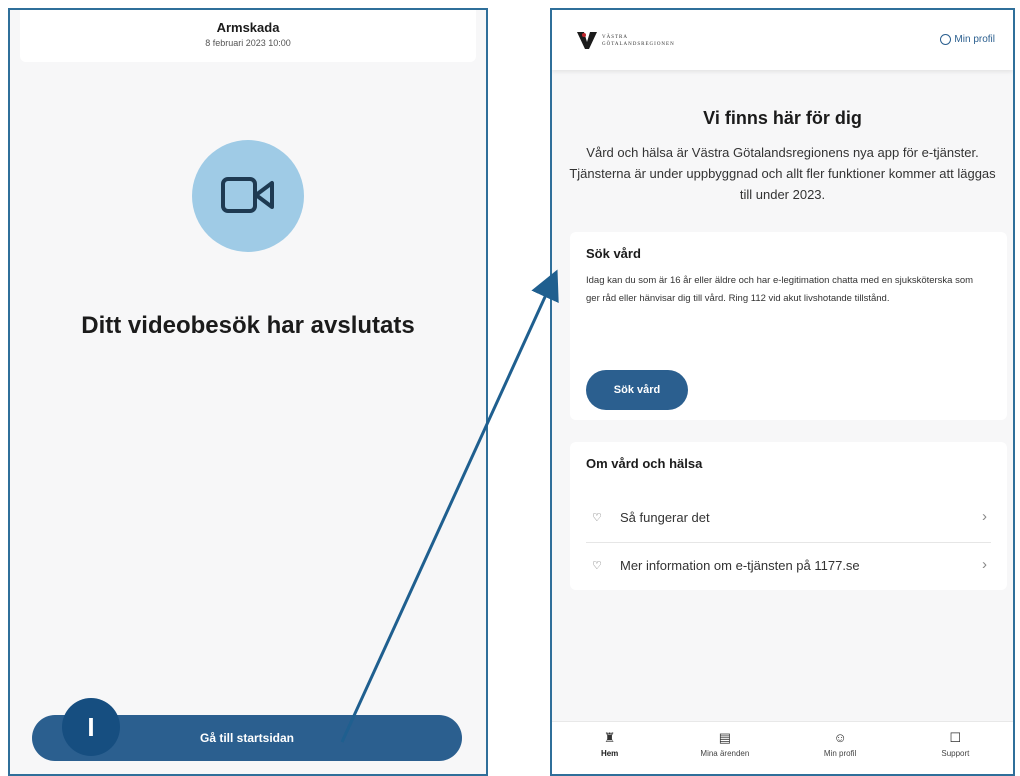  Describe the element at coordinates (449, 506) in the screenshot. I see `flow-arrow` at that location.